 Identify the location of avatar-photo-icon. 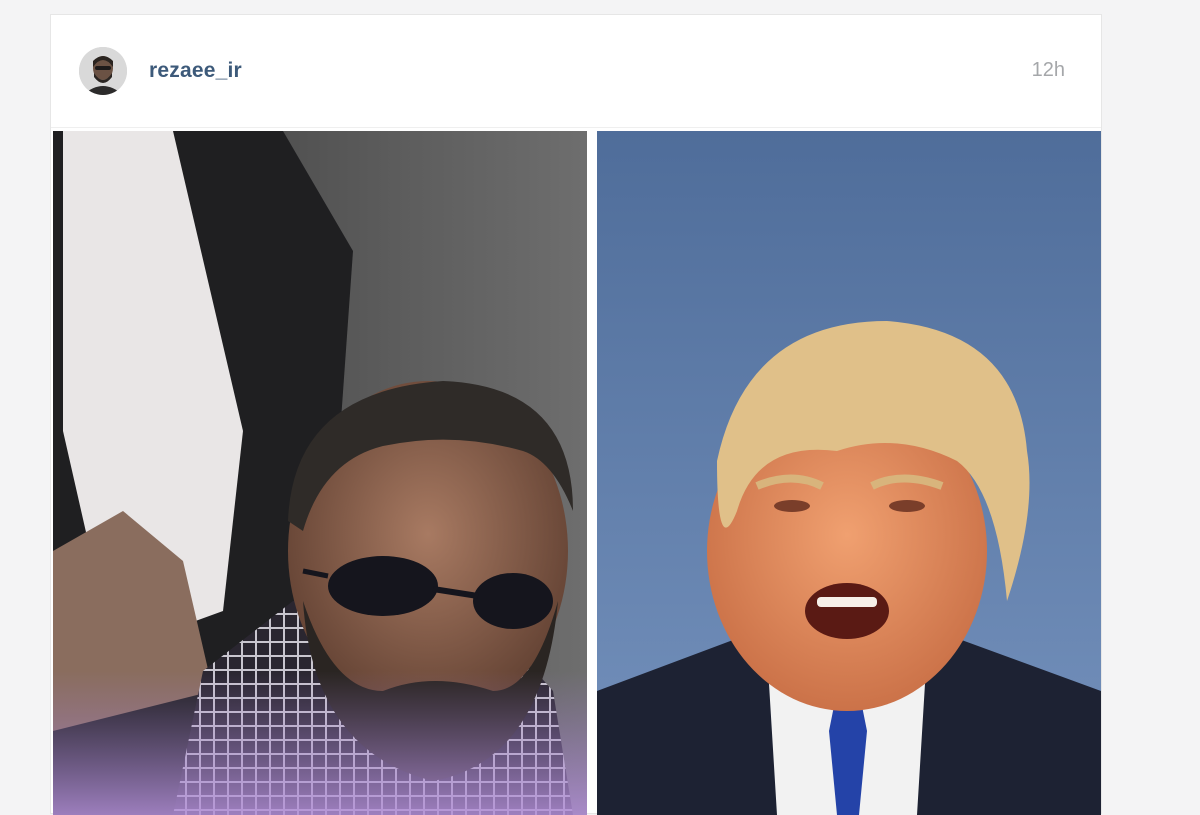
(103, 71).